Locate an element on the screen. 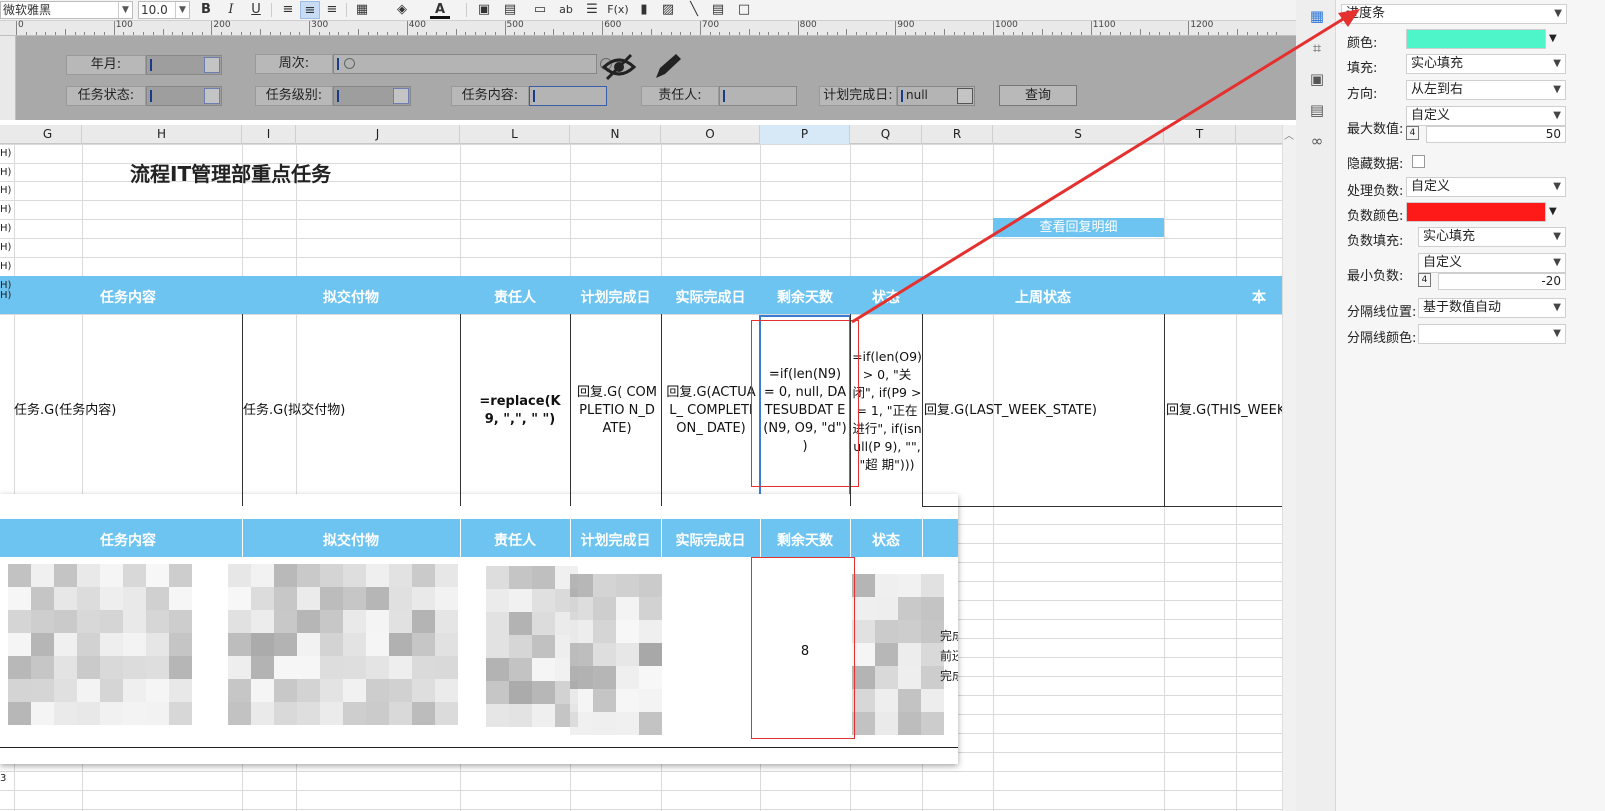 The width and height of the screenshot is (1605, 811). font-family-select: 微软雅黑 ▼ is located at coordinates (66, 10).